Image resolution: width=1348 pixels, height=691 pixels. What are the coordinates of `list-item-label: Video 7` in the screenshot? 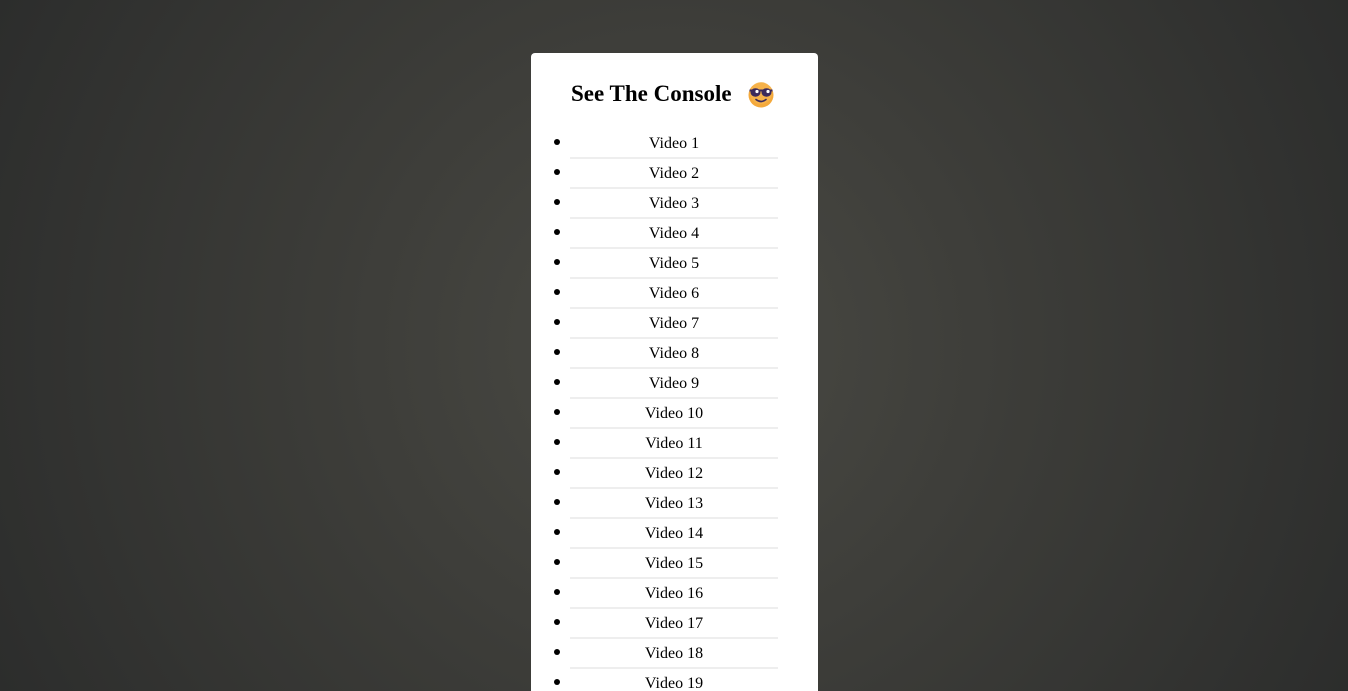 It's located at (674, 323).